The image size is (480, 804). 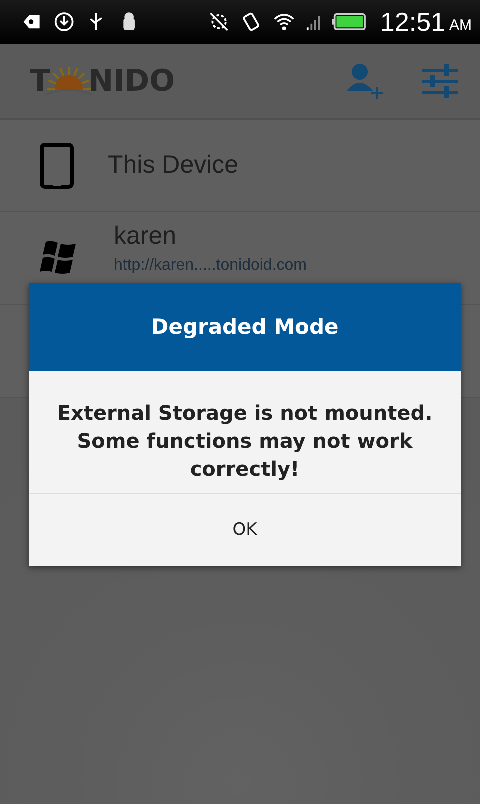 I want to click on status-time: 12:51, so click(x=413, y=22).